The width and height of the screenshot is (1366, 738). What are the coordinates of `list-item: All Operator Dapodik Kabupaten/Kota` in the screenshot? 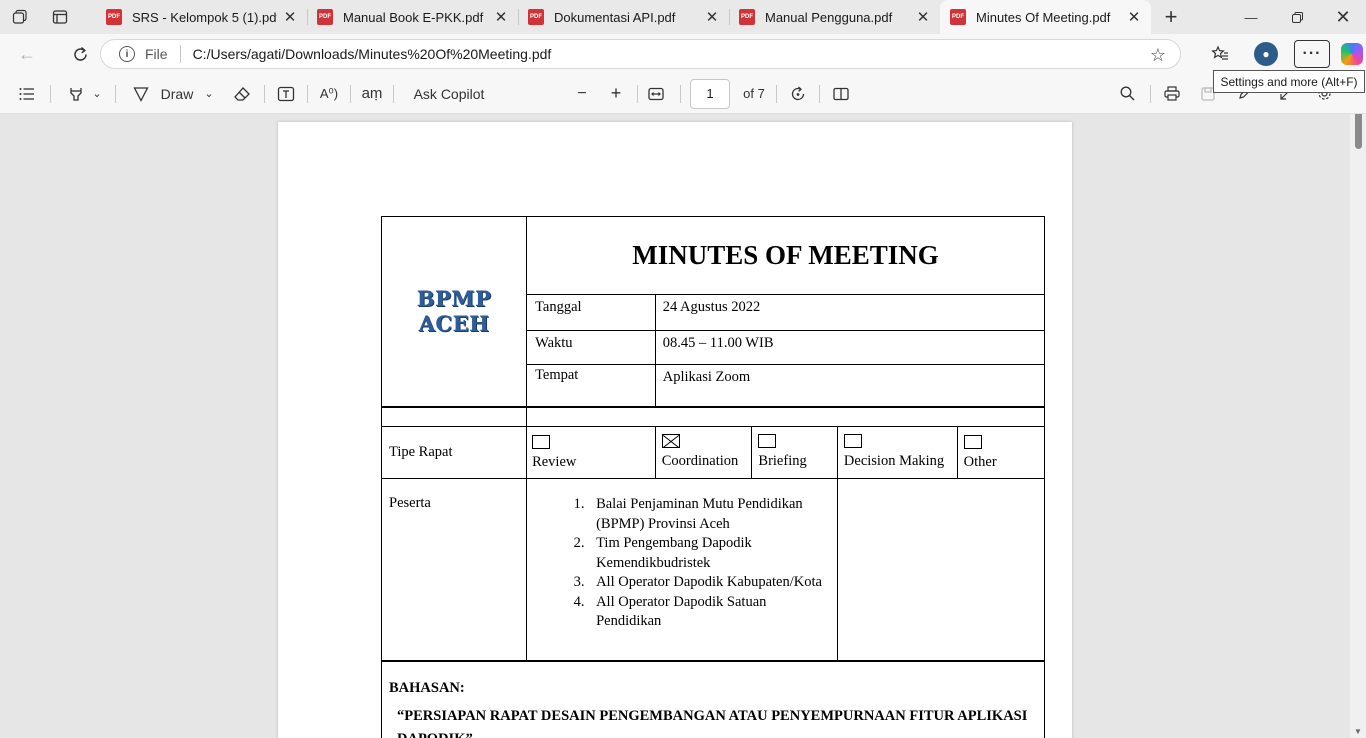 It's located at (709, 583).